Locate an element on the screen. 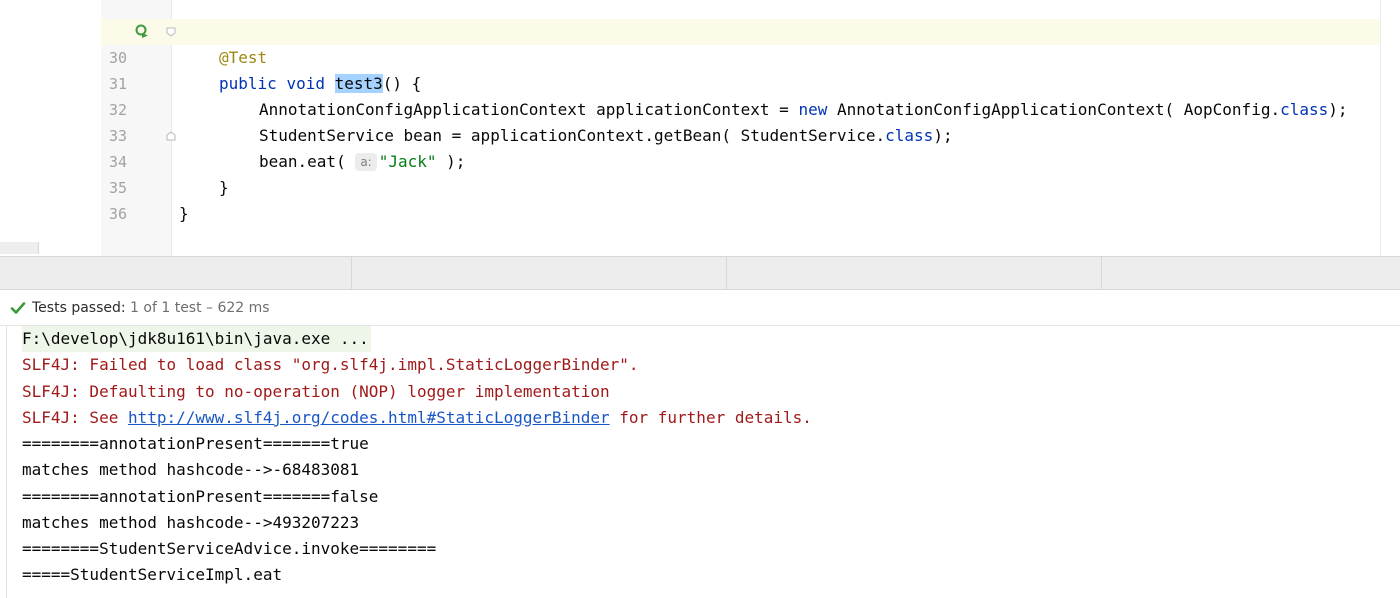 This screenshot has width=1400, height=598. console-output-line: ========annotationPresent=======false is located at coordinates (200, 496).